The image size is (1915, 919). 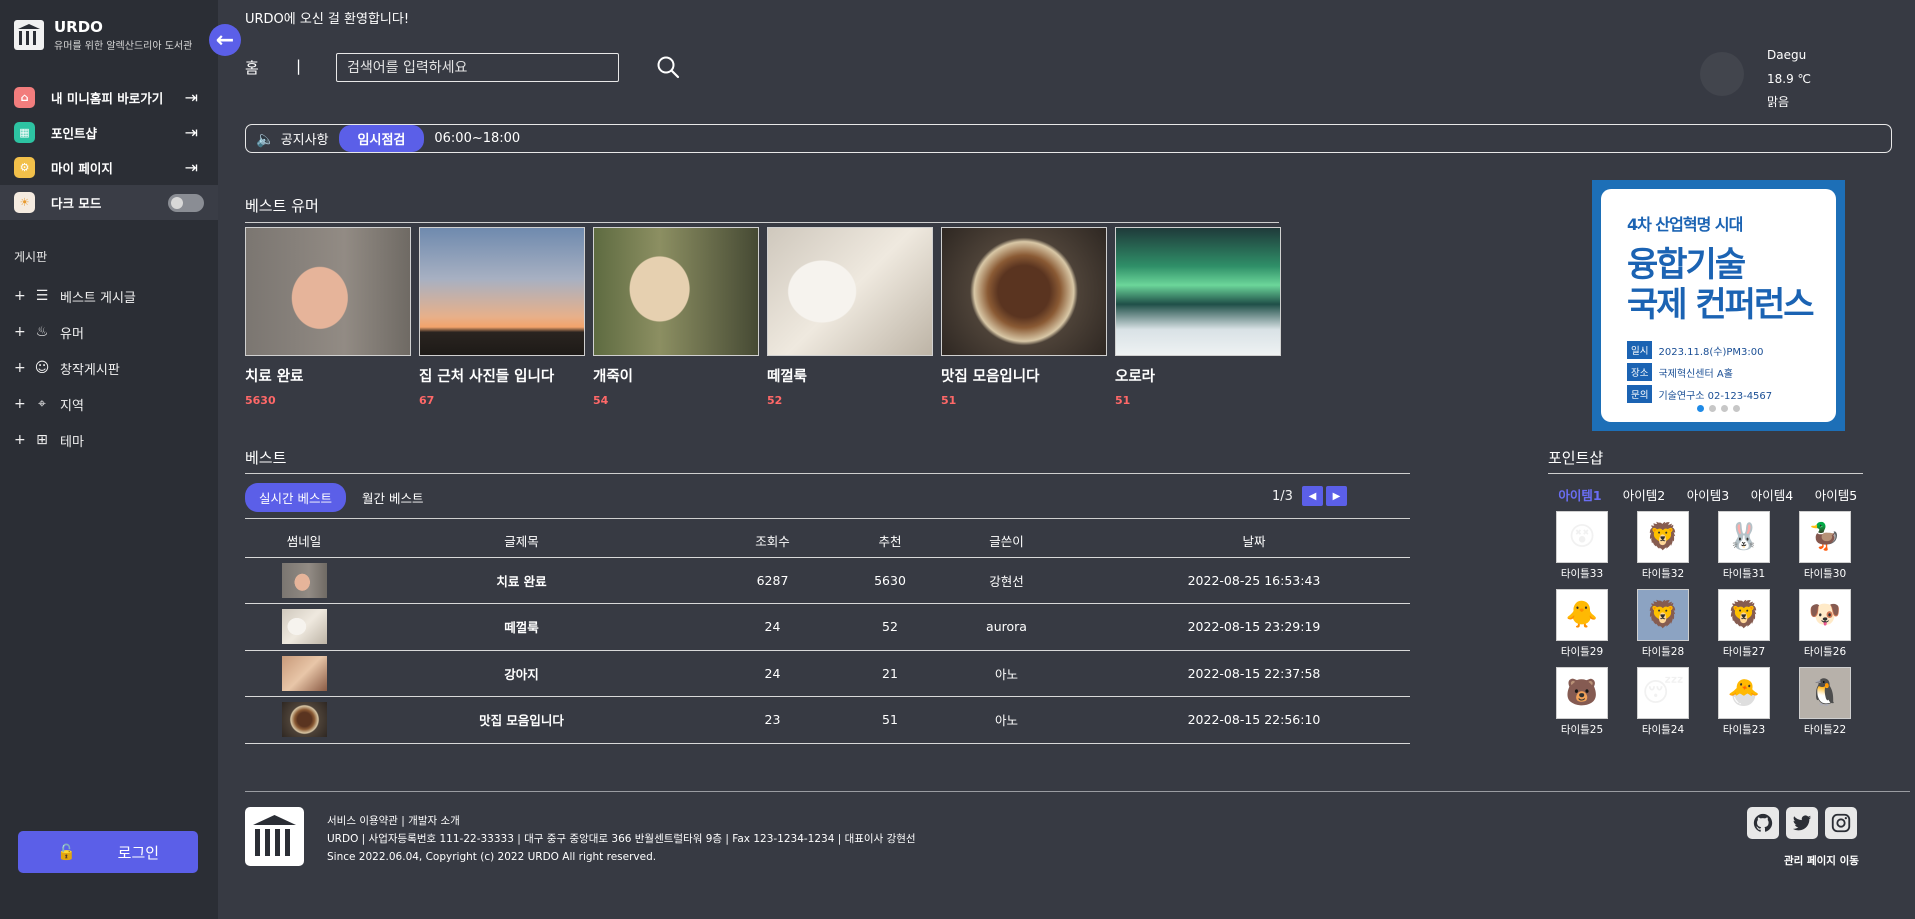 I want to click on row-title: 치료 완료, so click(x=521, y=580).